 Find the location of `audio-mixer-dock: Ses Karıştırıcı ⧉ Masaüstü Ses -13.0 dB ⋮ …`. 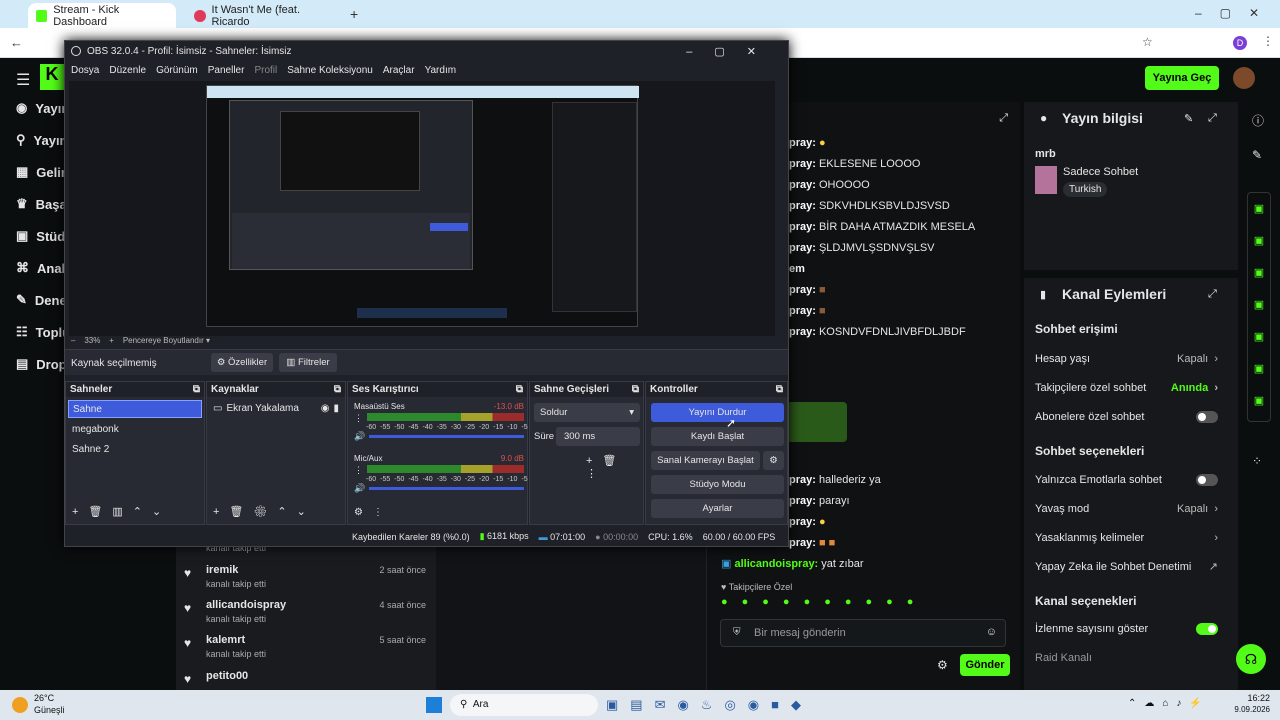

audio-mixer-dock: Ses Karıştırıcı ⧉ Masaüstü Ses -13.0 dB ⋮ … is located at coordinates (441, 453).